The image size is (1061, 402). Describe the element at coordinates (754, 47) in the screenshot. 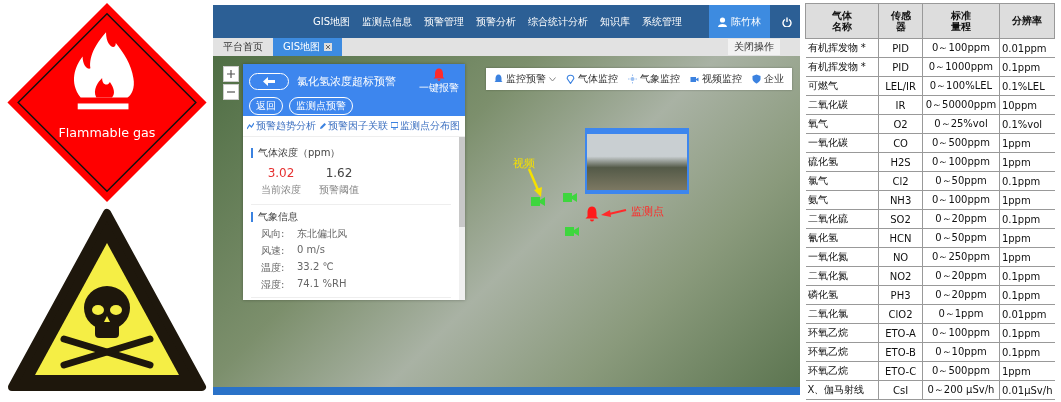

I see `close-operations-button: 关闭操作` at that location.